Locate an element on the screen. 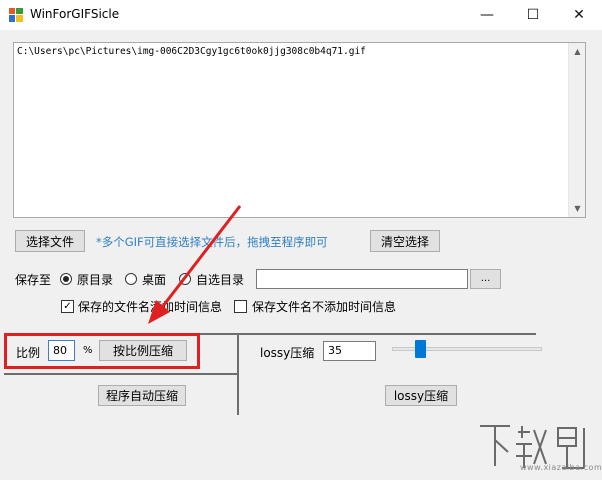 This screenshot has height=480, width=602. left-divider is located at coordinates (120, 374).